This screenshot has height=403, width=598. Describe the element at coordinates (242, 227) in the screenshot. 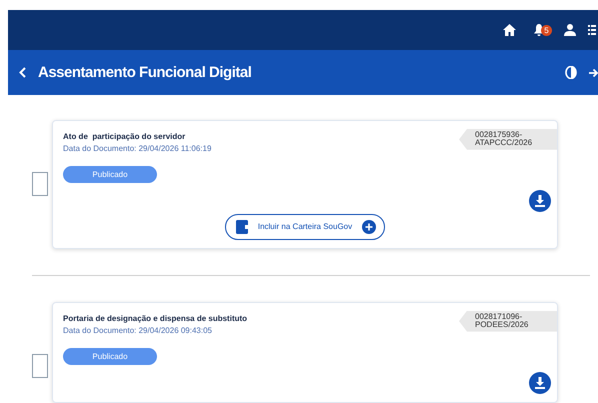

I see `wallet-icon` at that location.